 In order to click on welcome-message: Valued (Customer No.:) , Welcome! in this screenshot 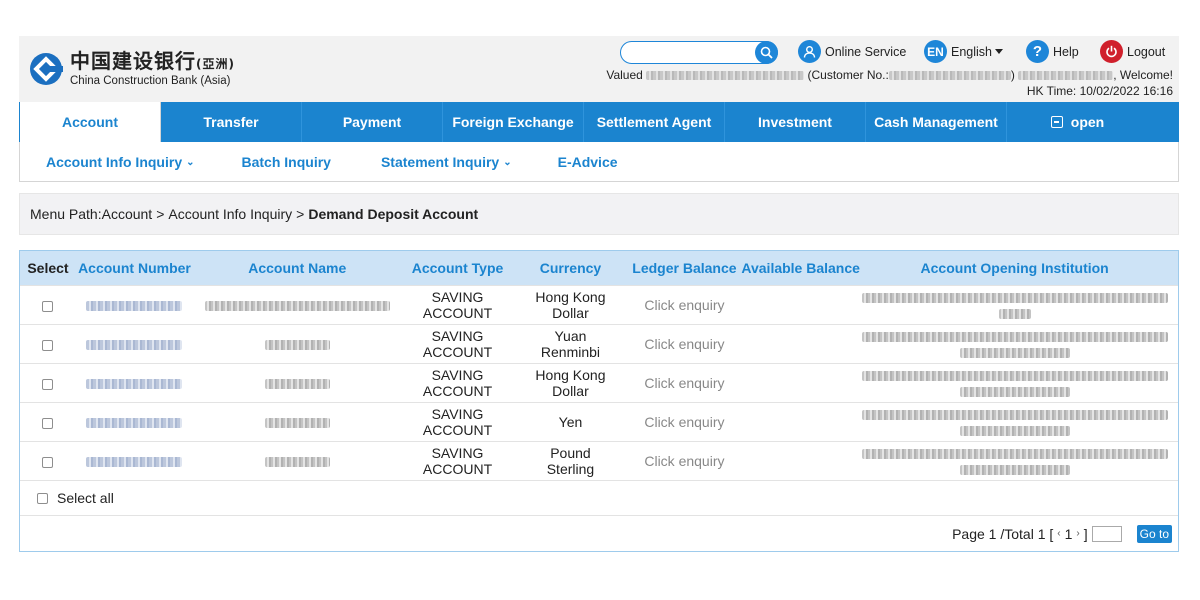, I will do `click(889, 75)`.